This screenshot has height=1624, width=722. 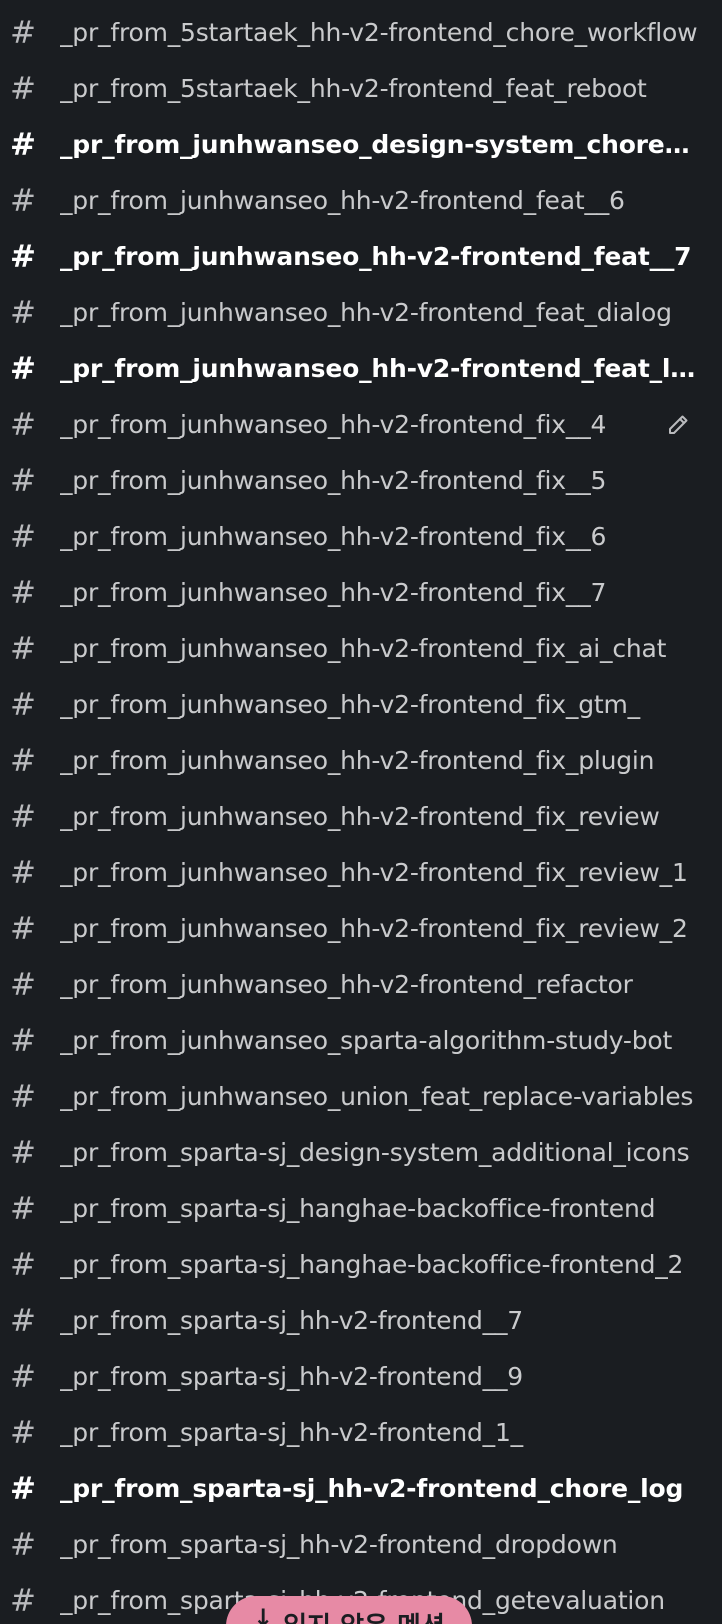 What do you see at coordinates (291, 1376) in the screenshot?
I see `channel-name: _pr_from_sparta-sj_hh-v2-frontend__9` at bounding box center [291, 1376].